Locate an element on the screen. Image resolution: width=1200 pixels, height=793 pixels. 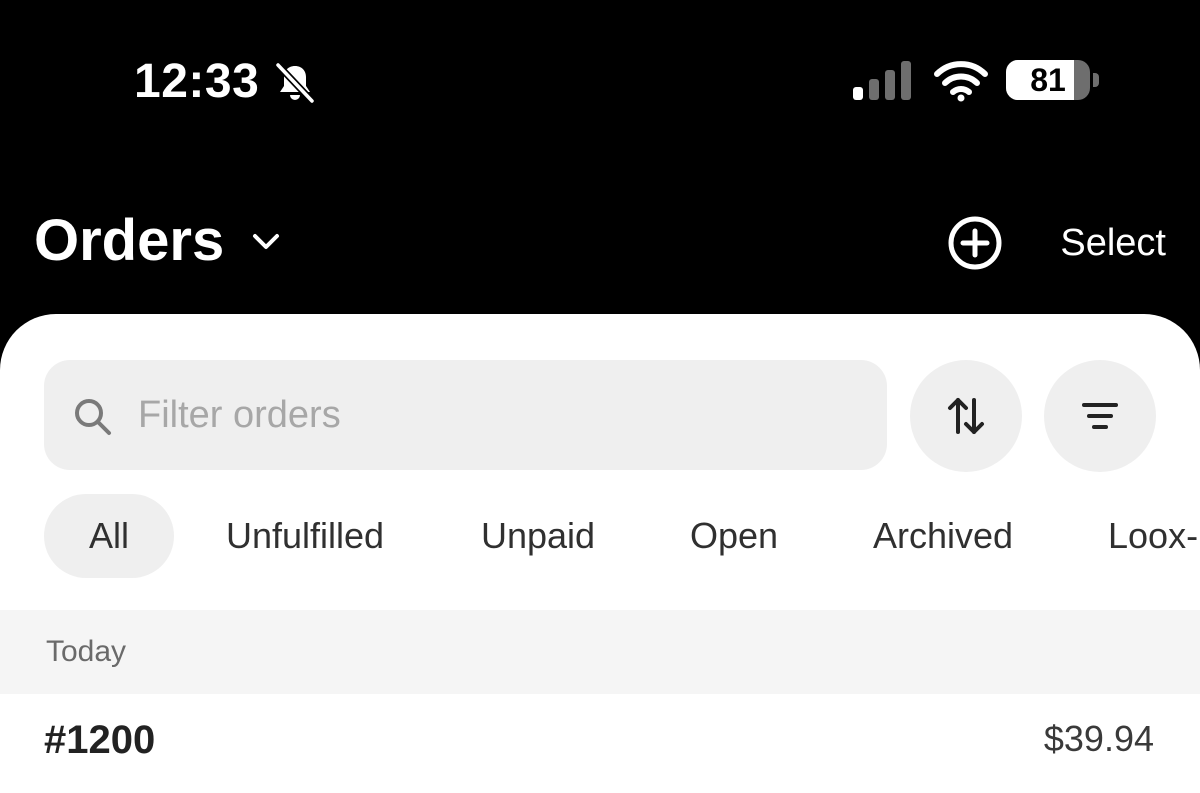
tab-open: Open is located at coordinates (734, 536).